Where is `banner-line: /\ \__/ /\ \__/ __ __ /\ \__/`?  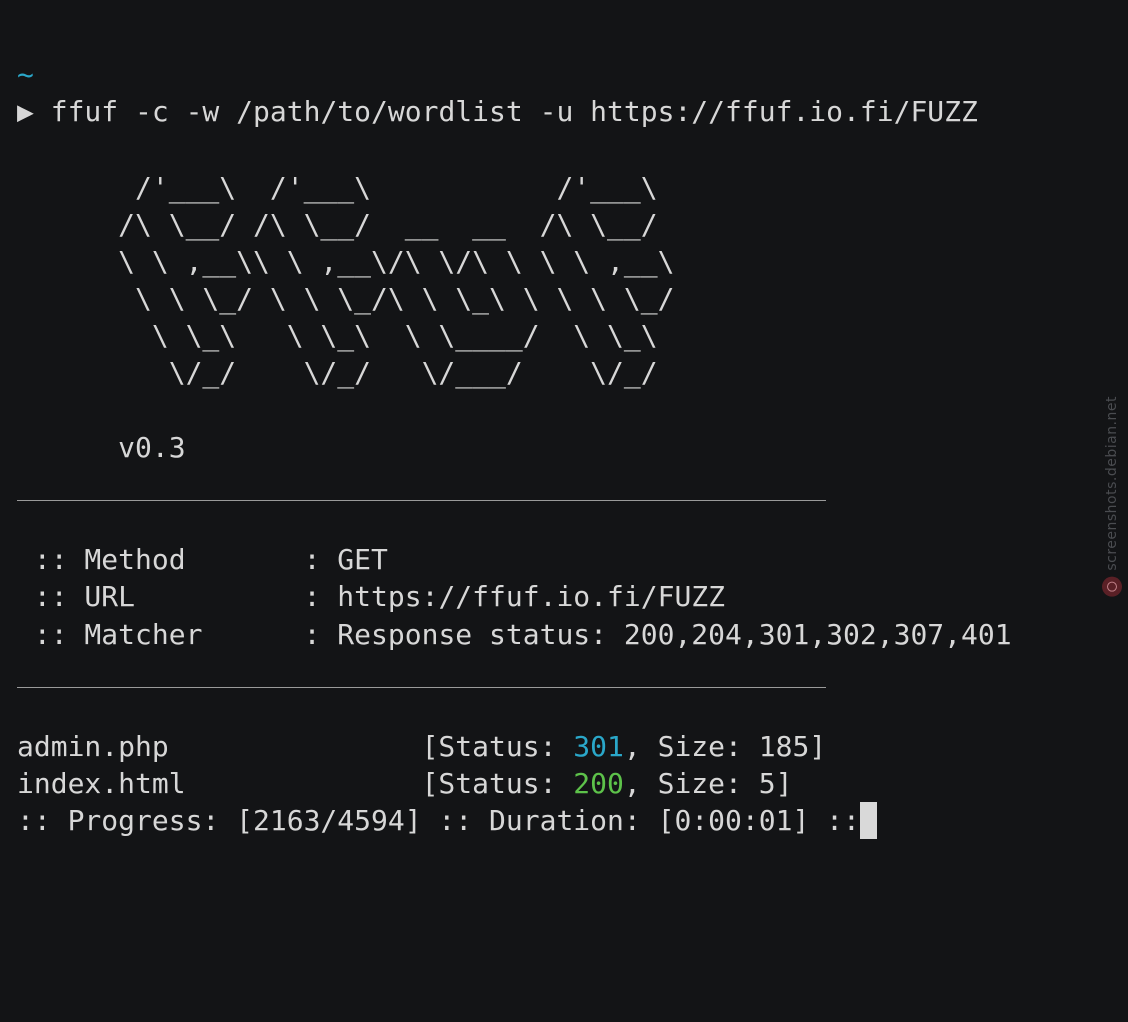
banner-line: /\ \__/ /\ \__/ __ __ /\ \__/ is located at coordinates (337, 224).